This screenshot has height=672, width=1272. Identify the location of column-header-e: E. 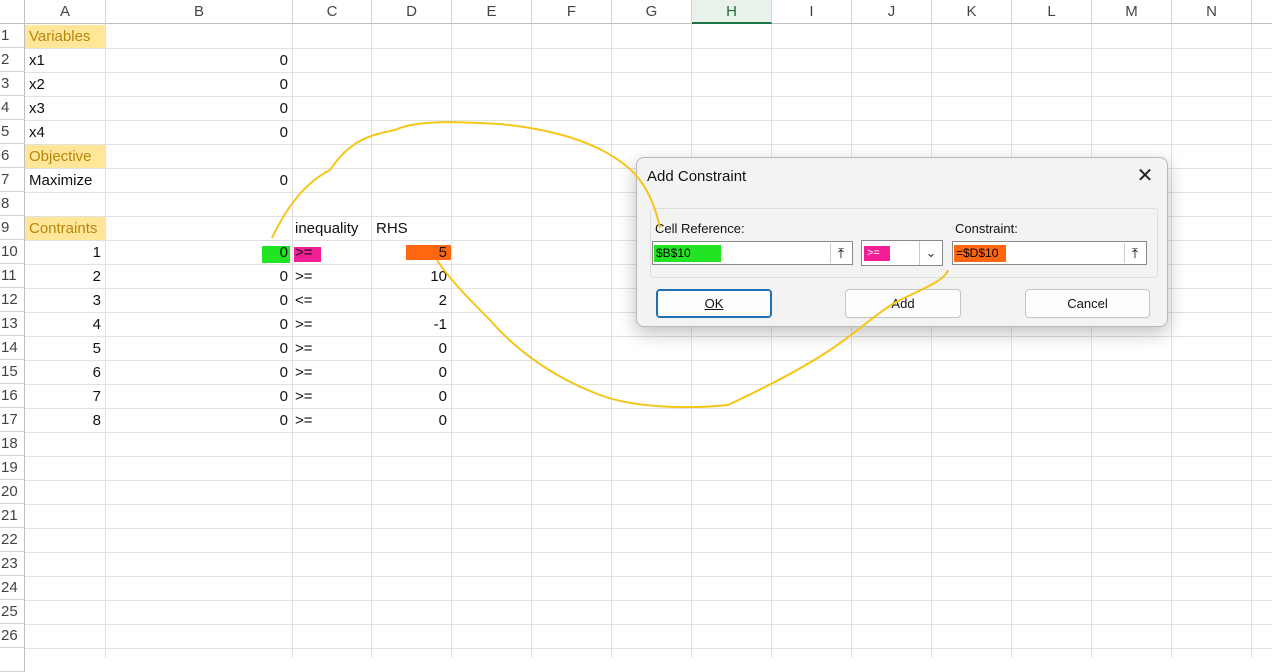
(492, 12).